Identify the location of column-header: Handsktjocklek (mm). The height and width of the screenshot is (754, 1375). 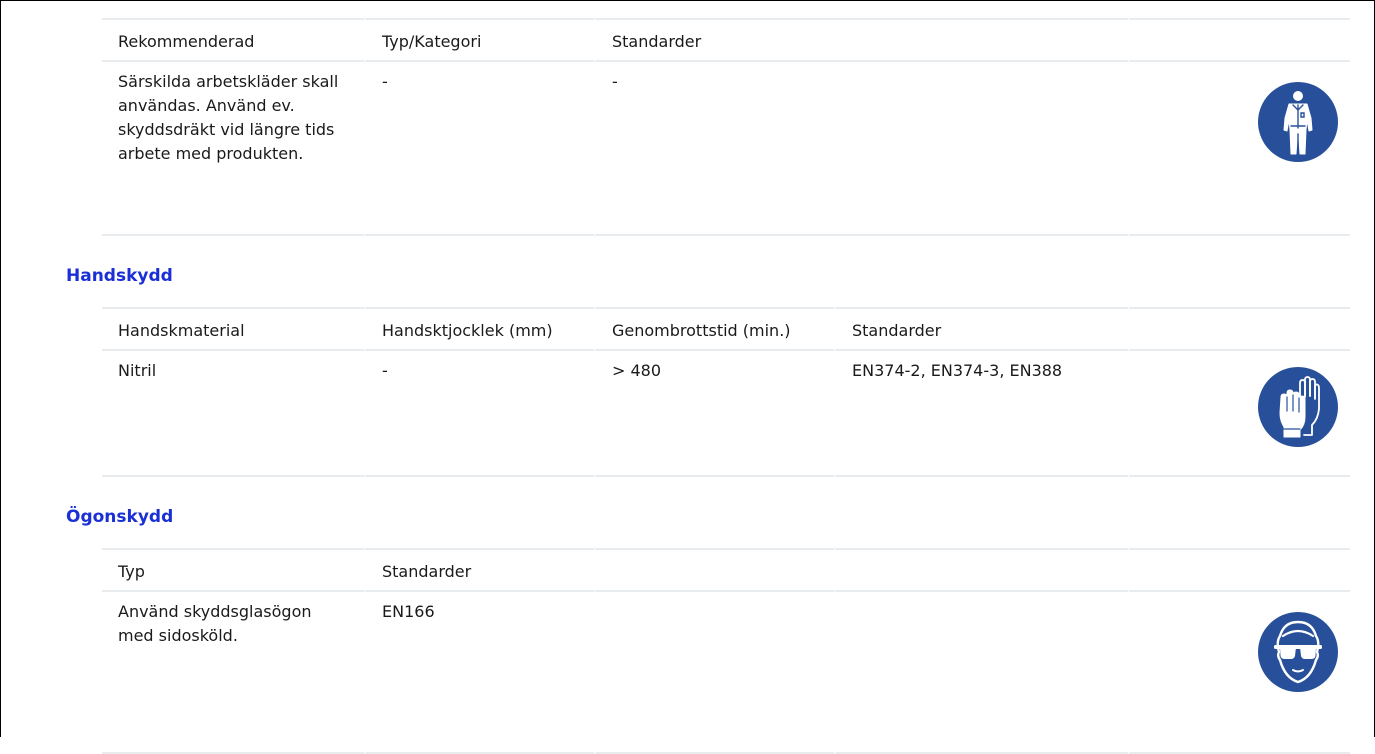
(479, 329).